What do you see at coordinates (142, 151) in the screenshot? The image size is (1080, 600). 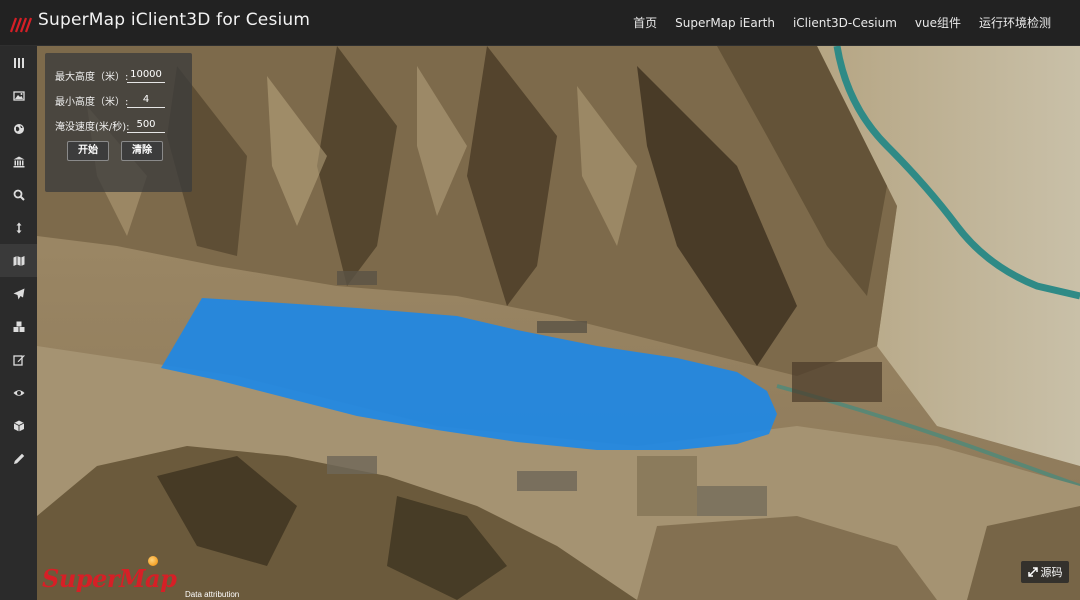 I see `clear-button: 清除` at bounding box center [142, 151].